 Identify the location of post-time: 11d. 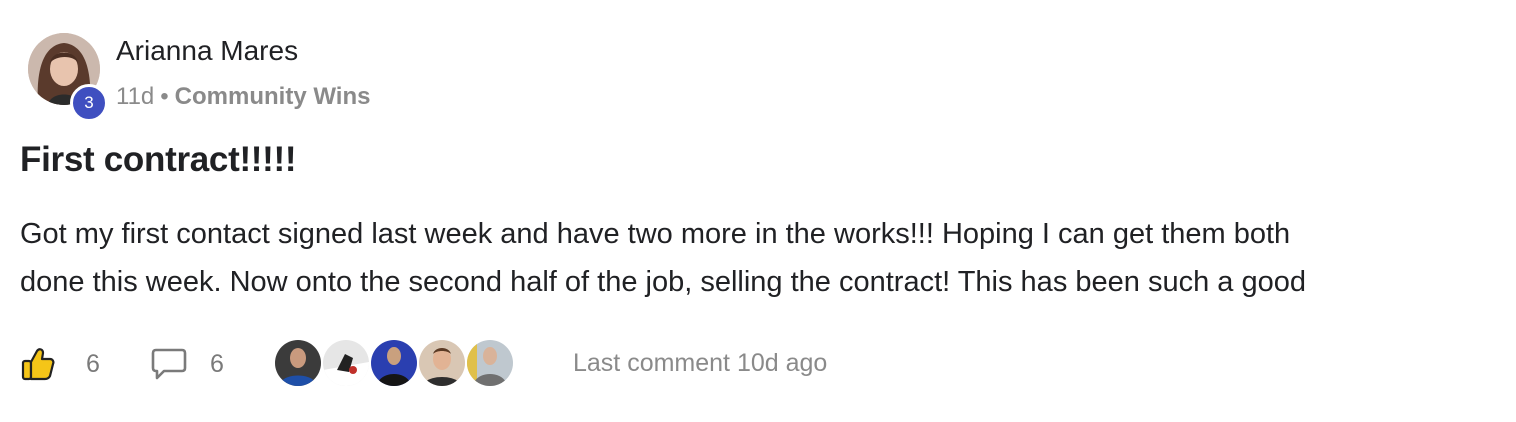
(135, 96).